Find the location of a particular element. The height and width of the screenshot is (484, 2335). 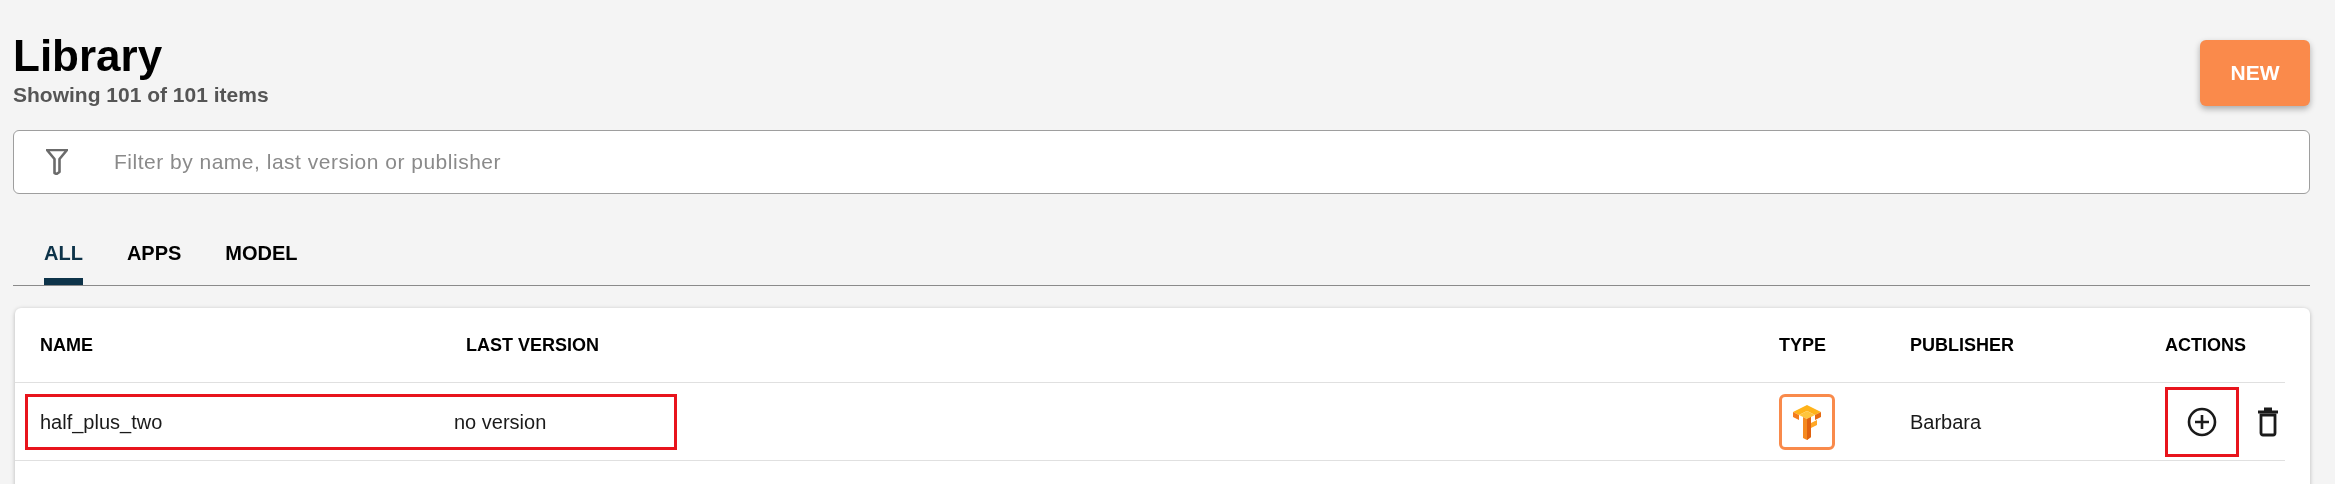

table-cell-text: Barbara is located at coordinates (1946, 422).